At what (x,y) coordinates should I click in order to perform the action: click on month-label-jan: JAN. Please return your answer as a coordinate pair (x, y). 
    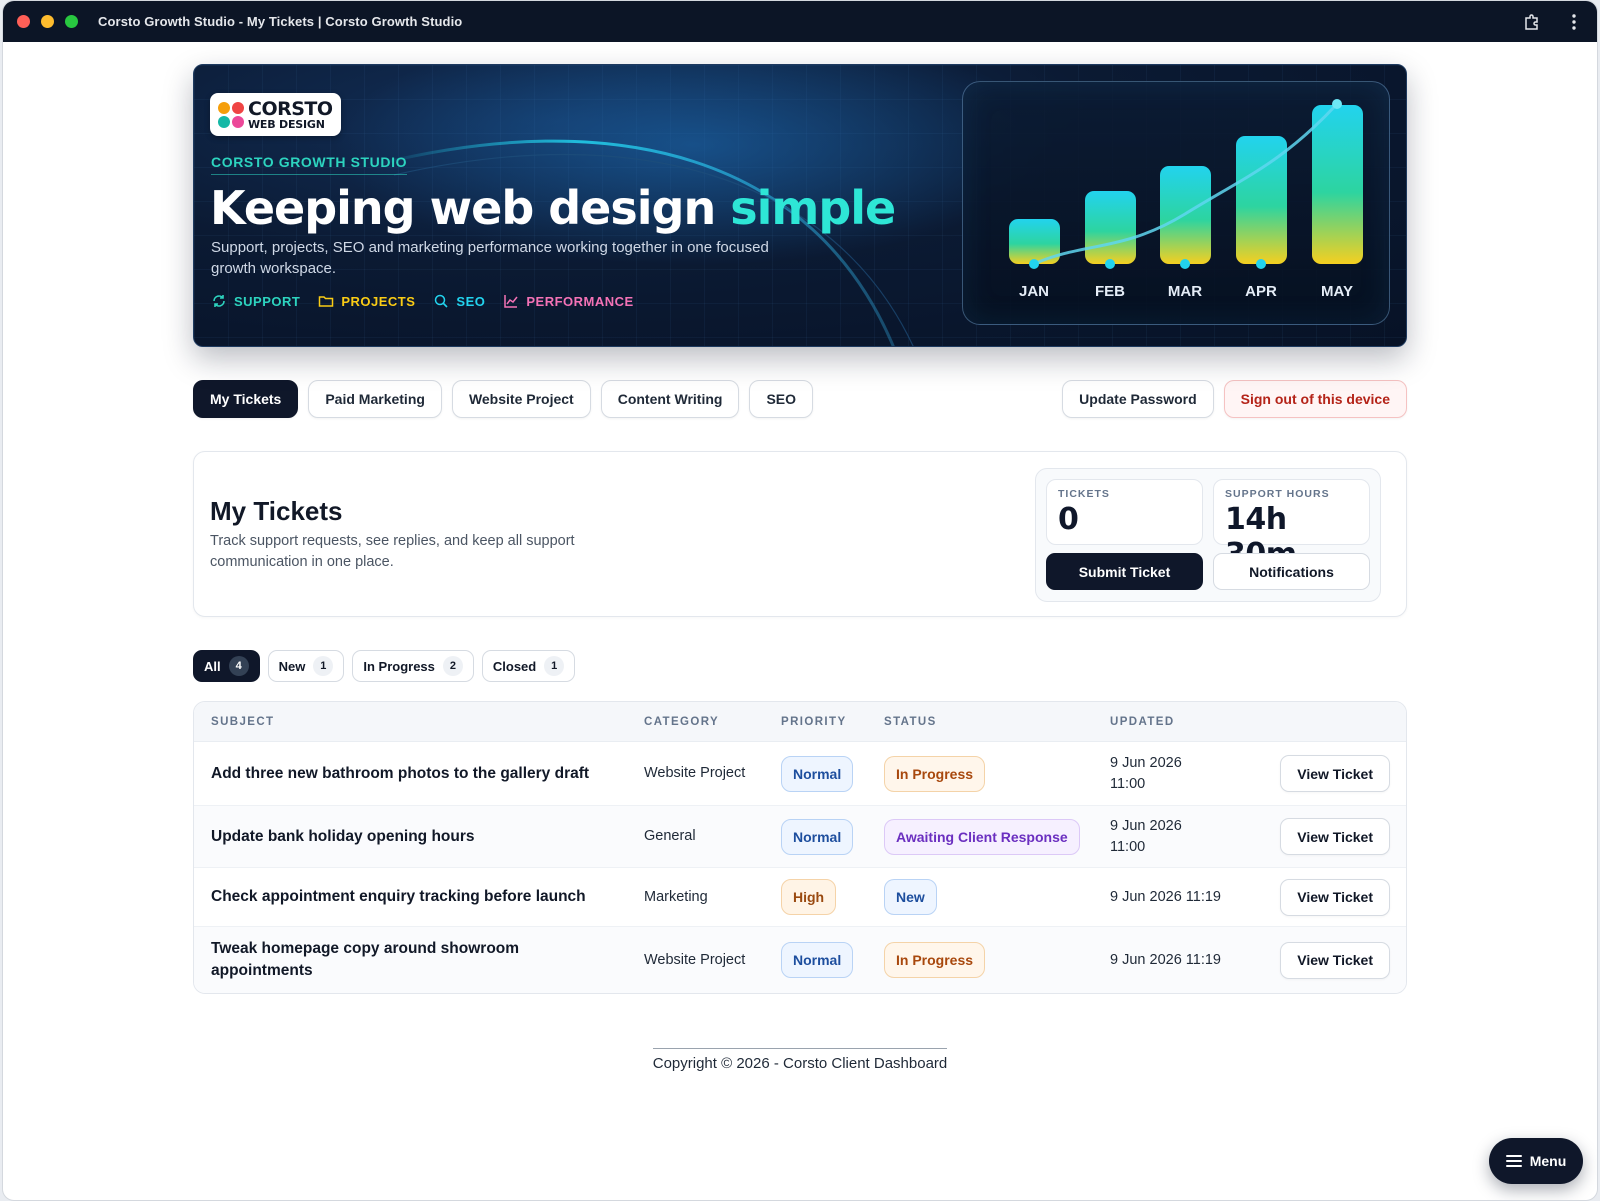
    Looking at the image, I should click on (1034, 291).